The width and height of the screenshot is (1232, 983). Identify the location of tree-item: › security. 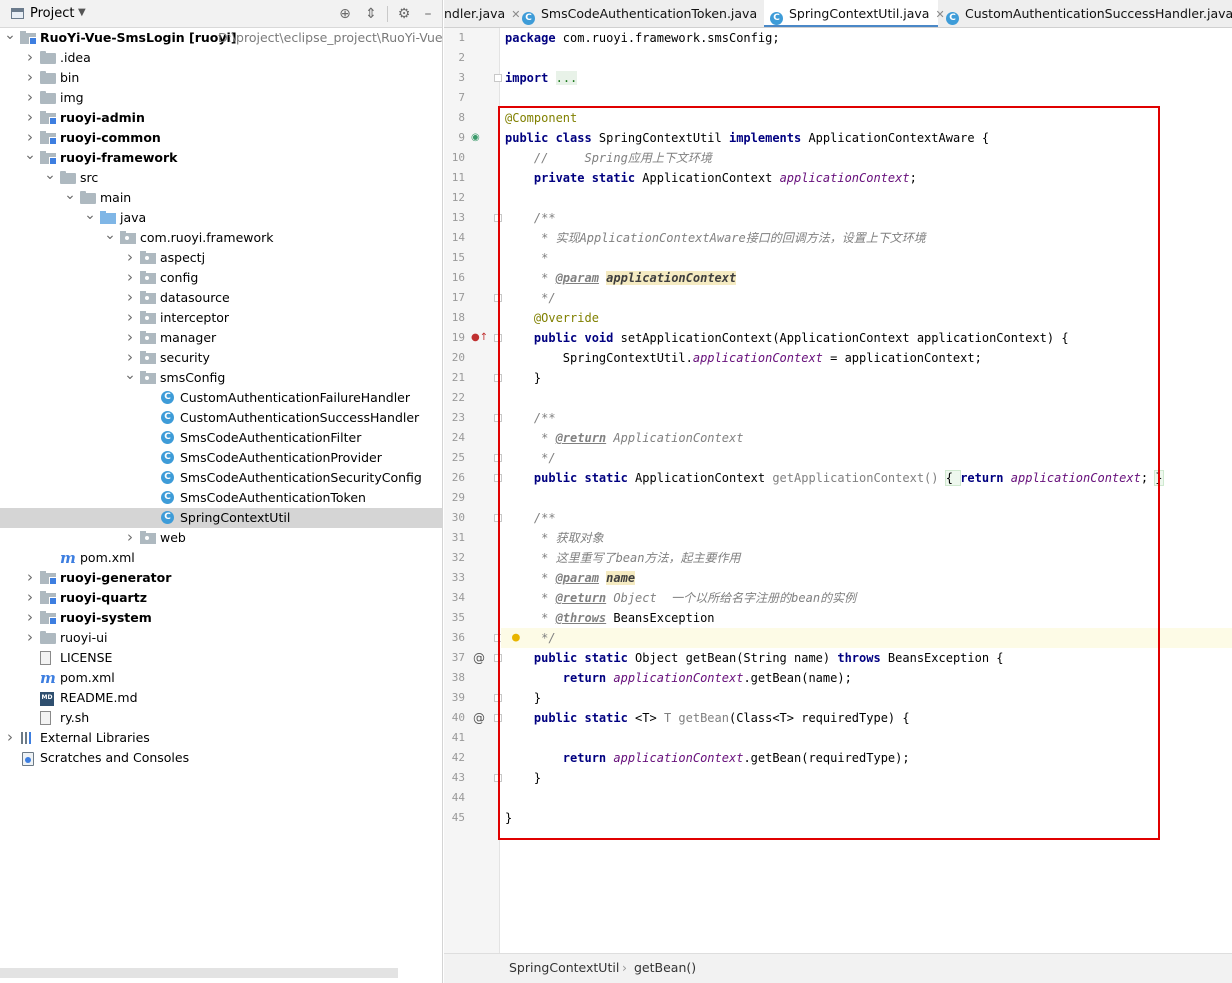
(221, 358).